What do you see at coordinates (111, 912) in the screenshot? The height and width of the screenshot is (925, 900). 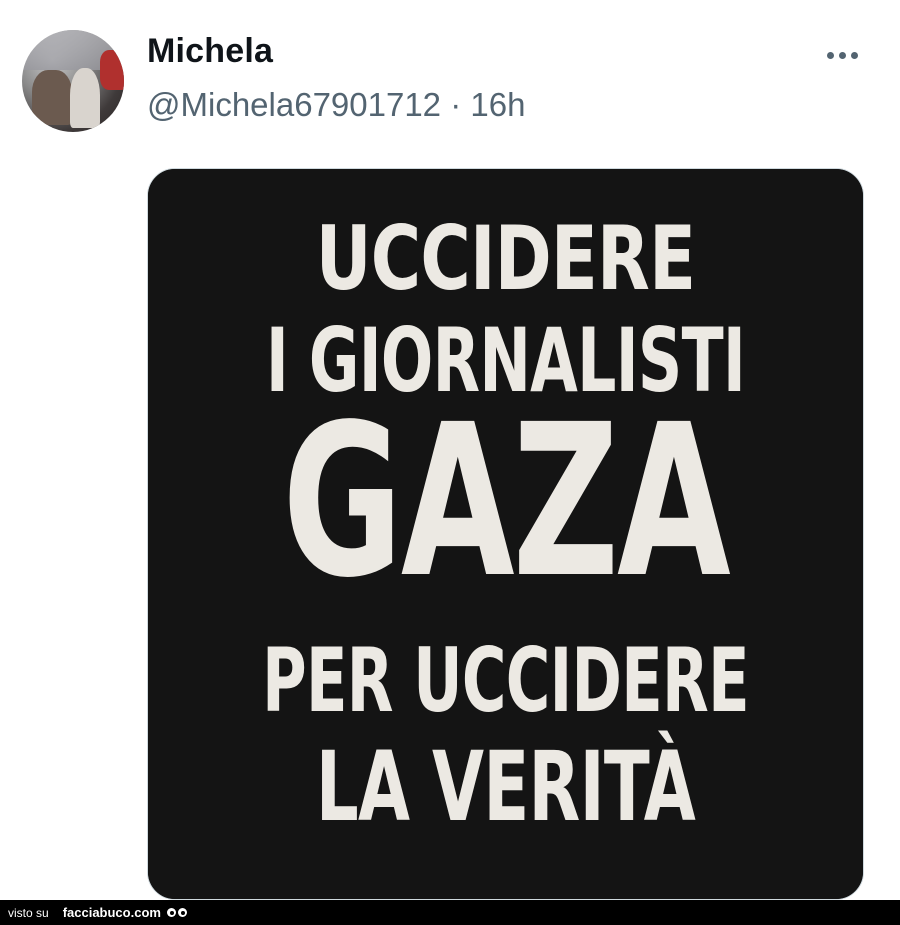 I see `watermark-site: facciabuco.com` at bounding box center [111, 912].